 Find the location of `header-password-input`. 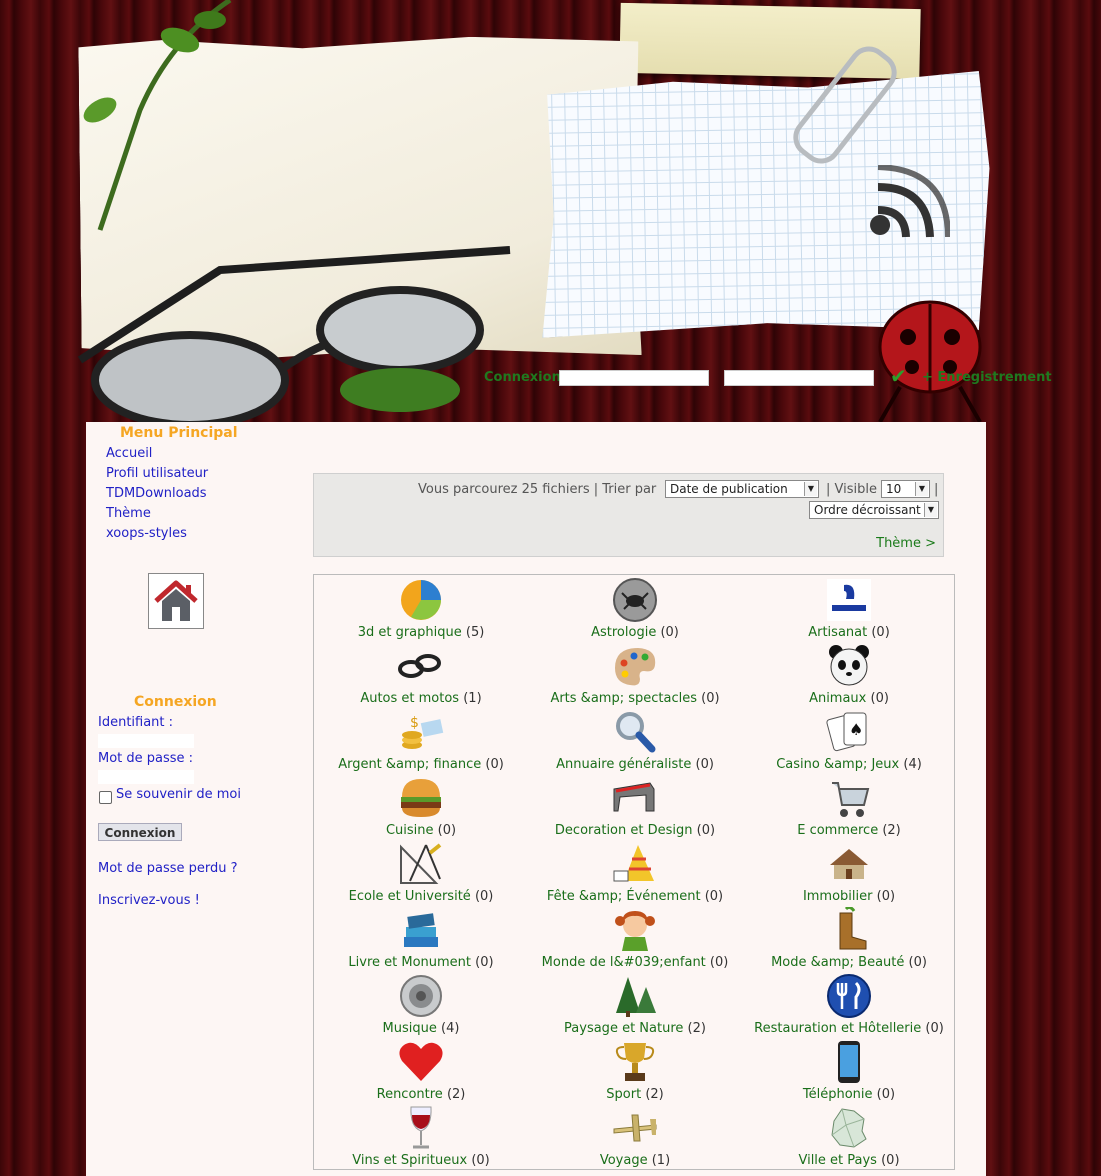

header-password-input is located at coordinates (799, 378).